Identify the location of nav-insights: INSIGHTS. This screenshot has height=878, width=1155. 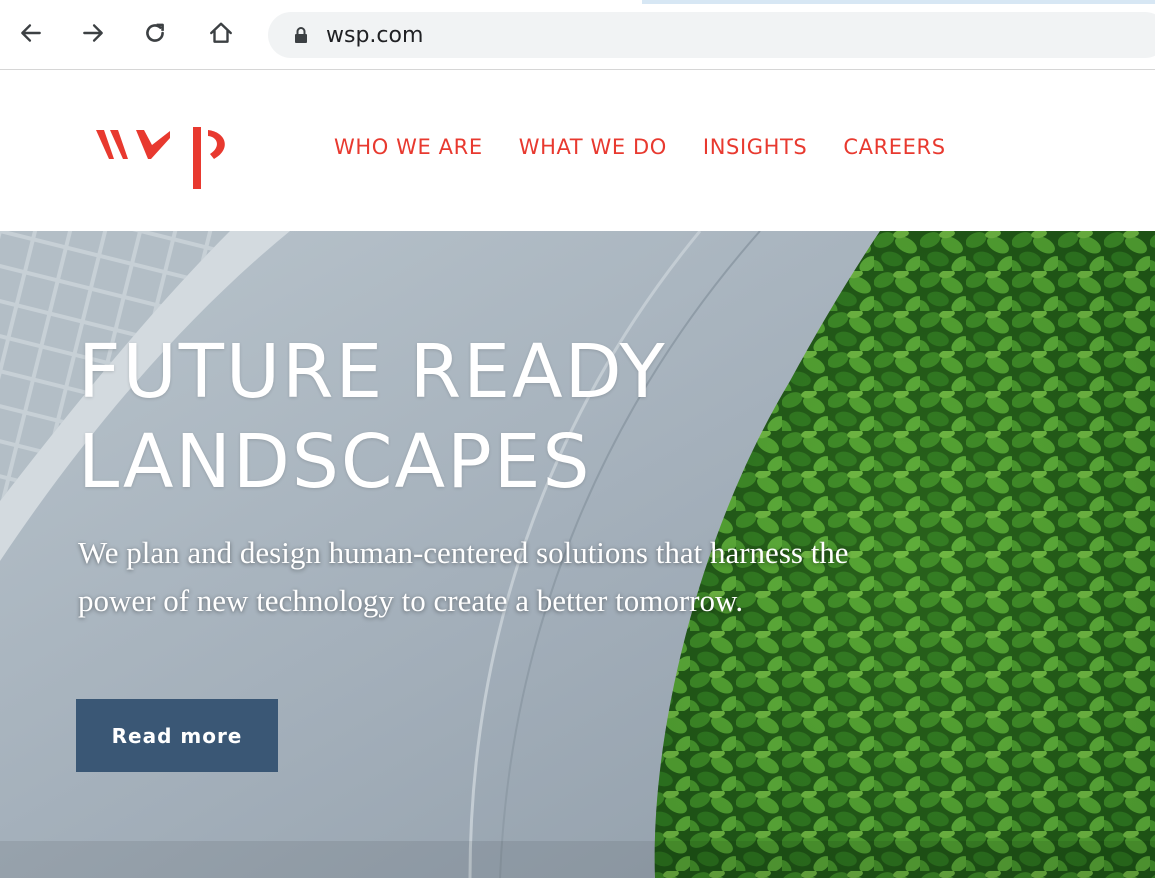
(755, 147).